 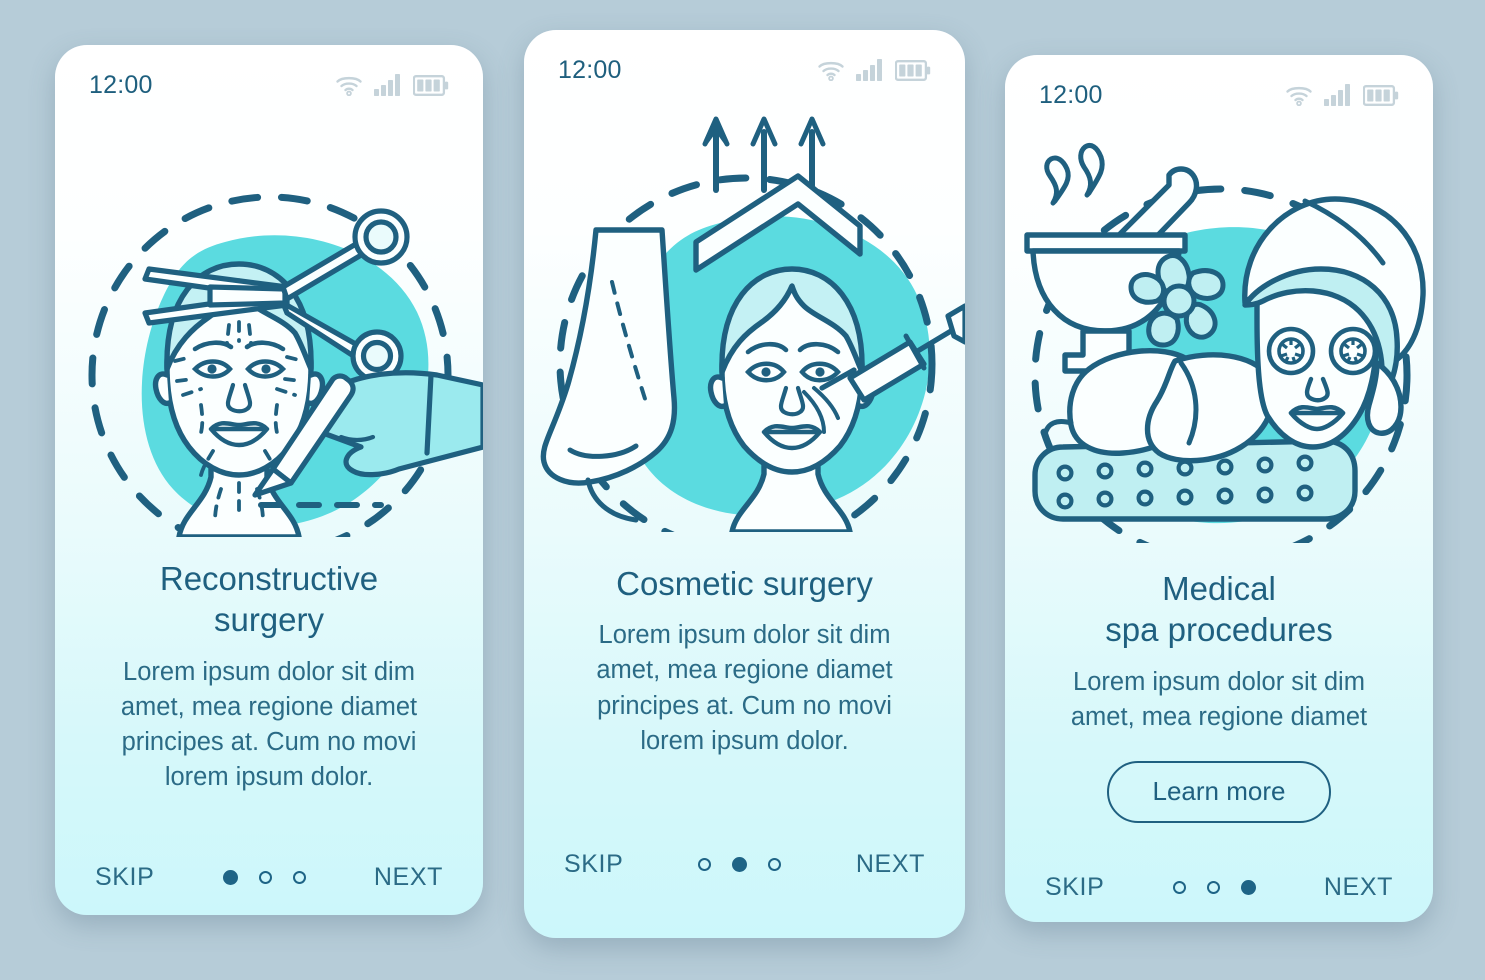 I want to click on page-title: Cosmetic surgery, so click(x=744, y=583).